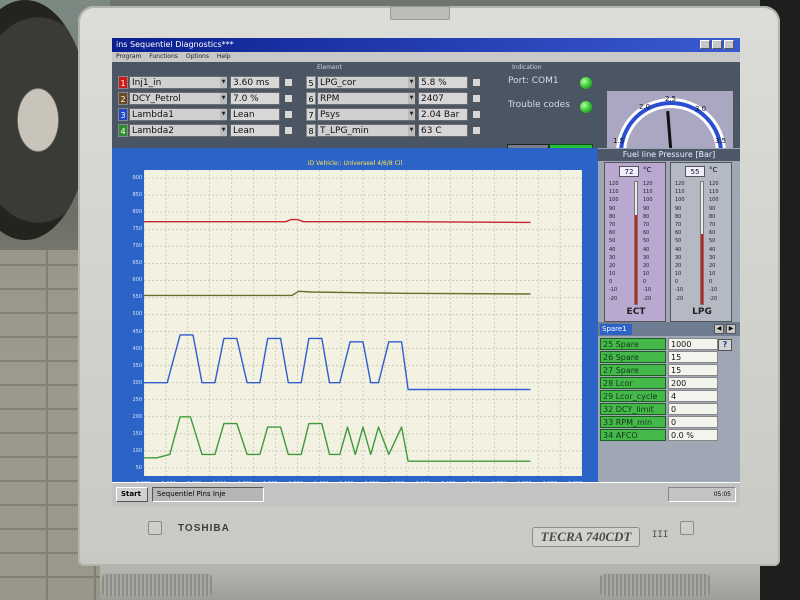  Describe the element at coordinates (633, 409) in the screenshot. I see `spare-name: 32 DCY_limit` at that location.